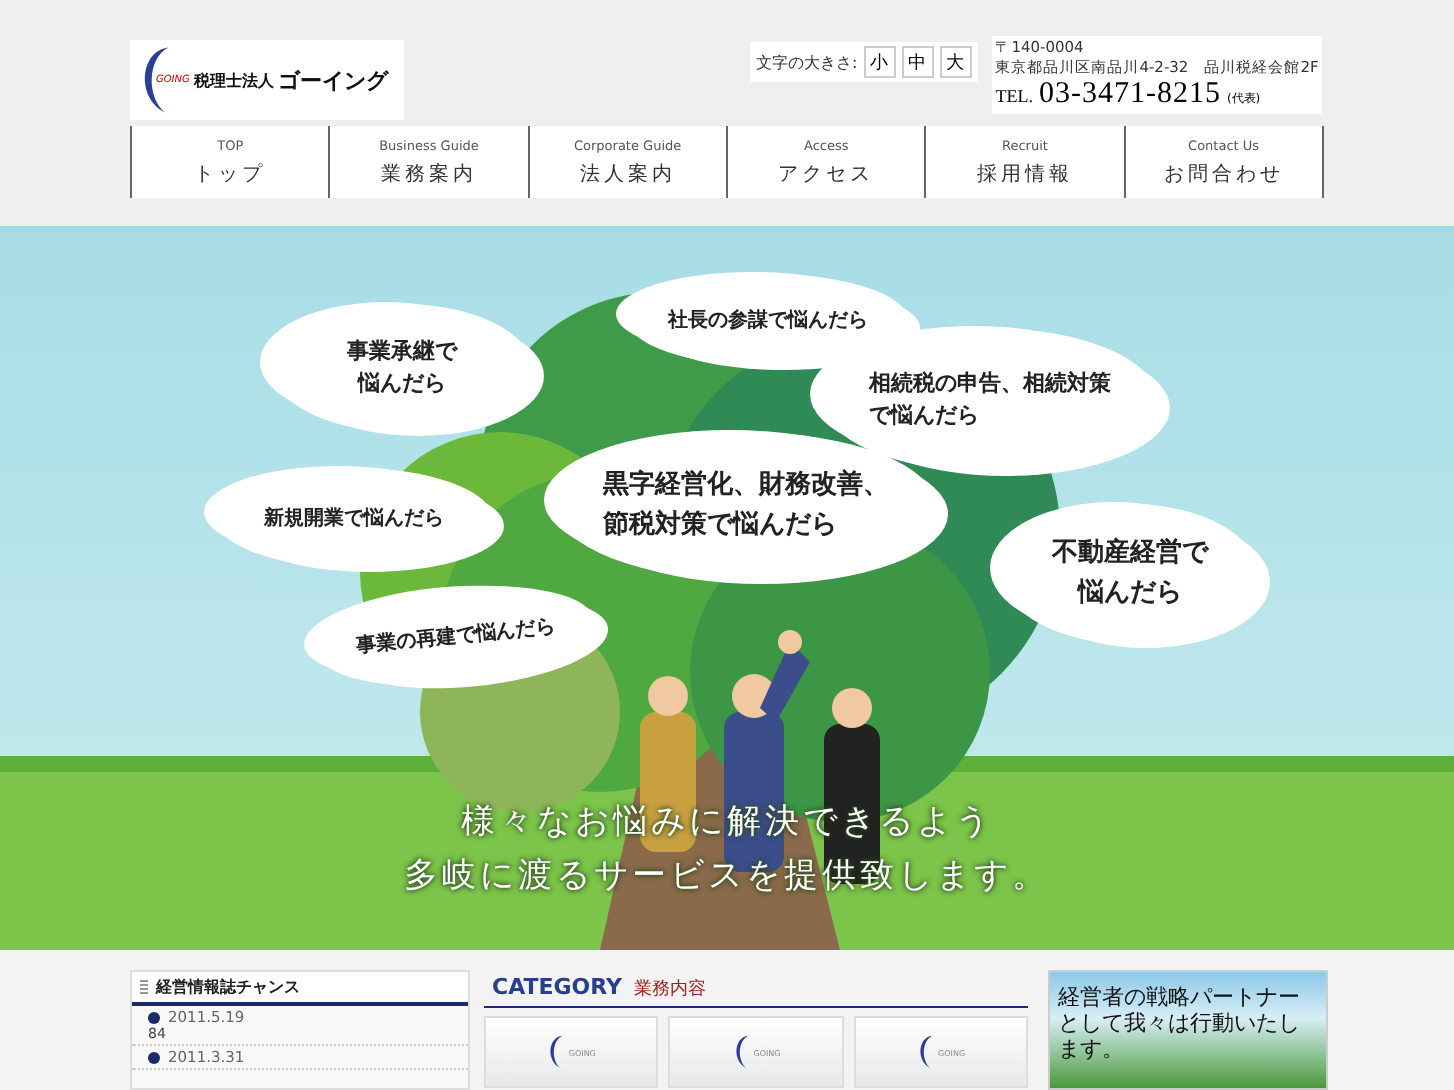 Image resolution: width=1454 pixels, height=1090 pixels. I want to click on speech-cloud: 不動産経営で悩んだら, so click(1130, 574).